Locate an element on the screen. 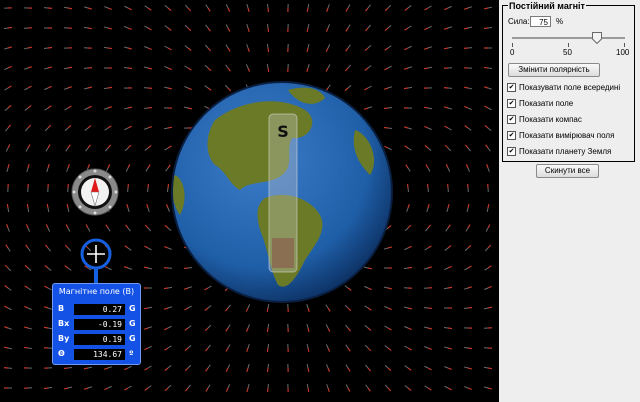 This screenshot has width=640, height=402. bar-magnet: S is located at coordinates (283, 193).